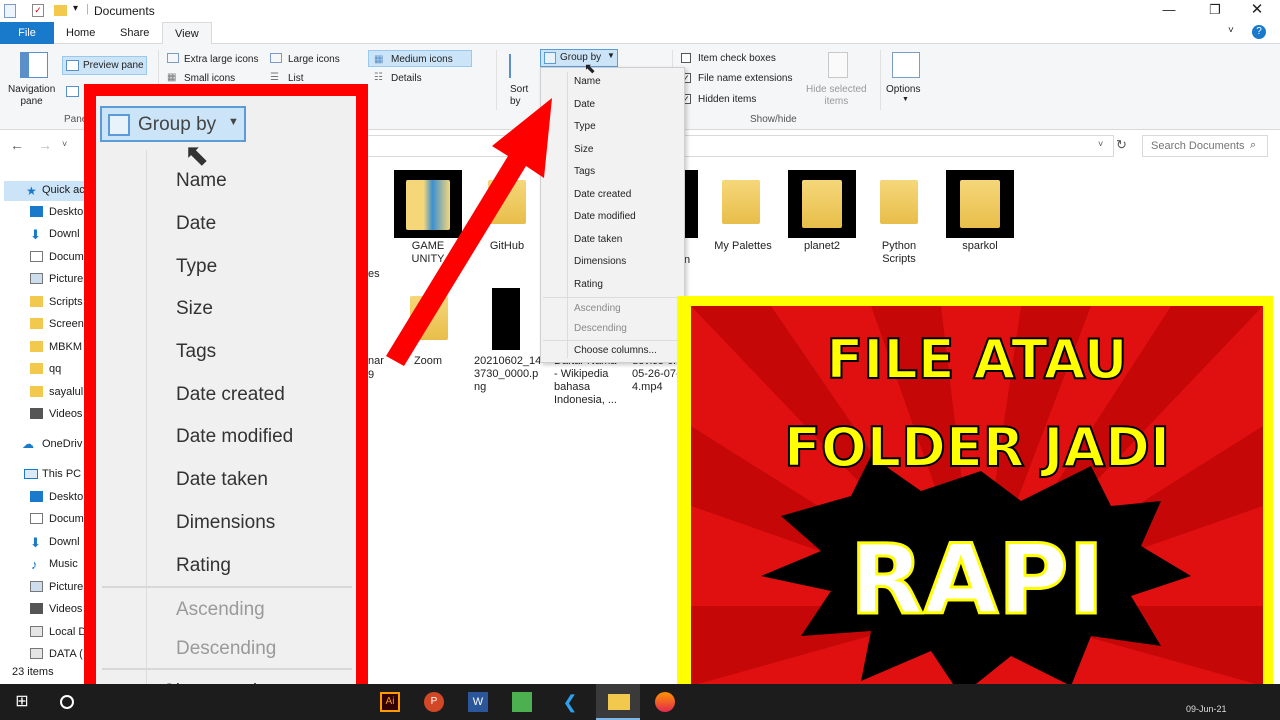  What do you see at coordinates (203, 566) in the screenshot?
I see `zoomed-menu-item-rating: Rating` at bounding box center [203, 566].